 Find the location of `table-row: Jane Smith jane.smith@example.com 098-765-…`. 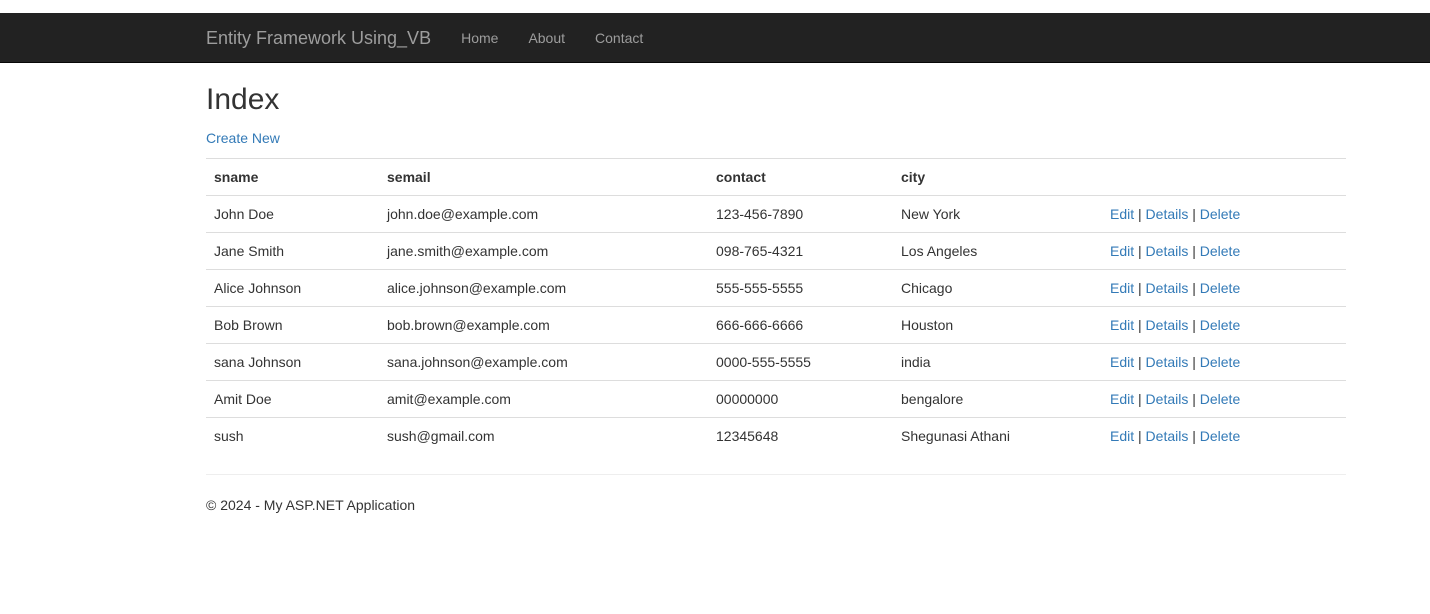

table-row: Jane Smith jane.smith@example.com 098-765-… is located at coordinates (776, 251).